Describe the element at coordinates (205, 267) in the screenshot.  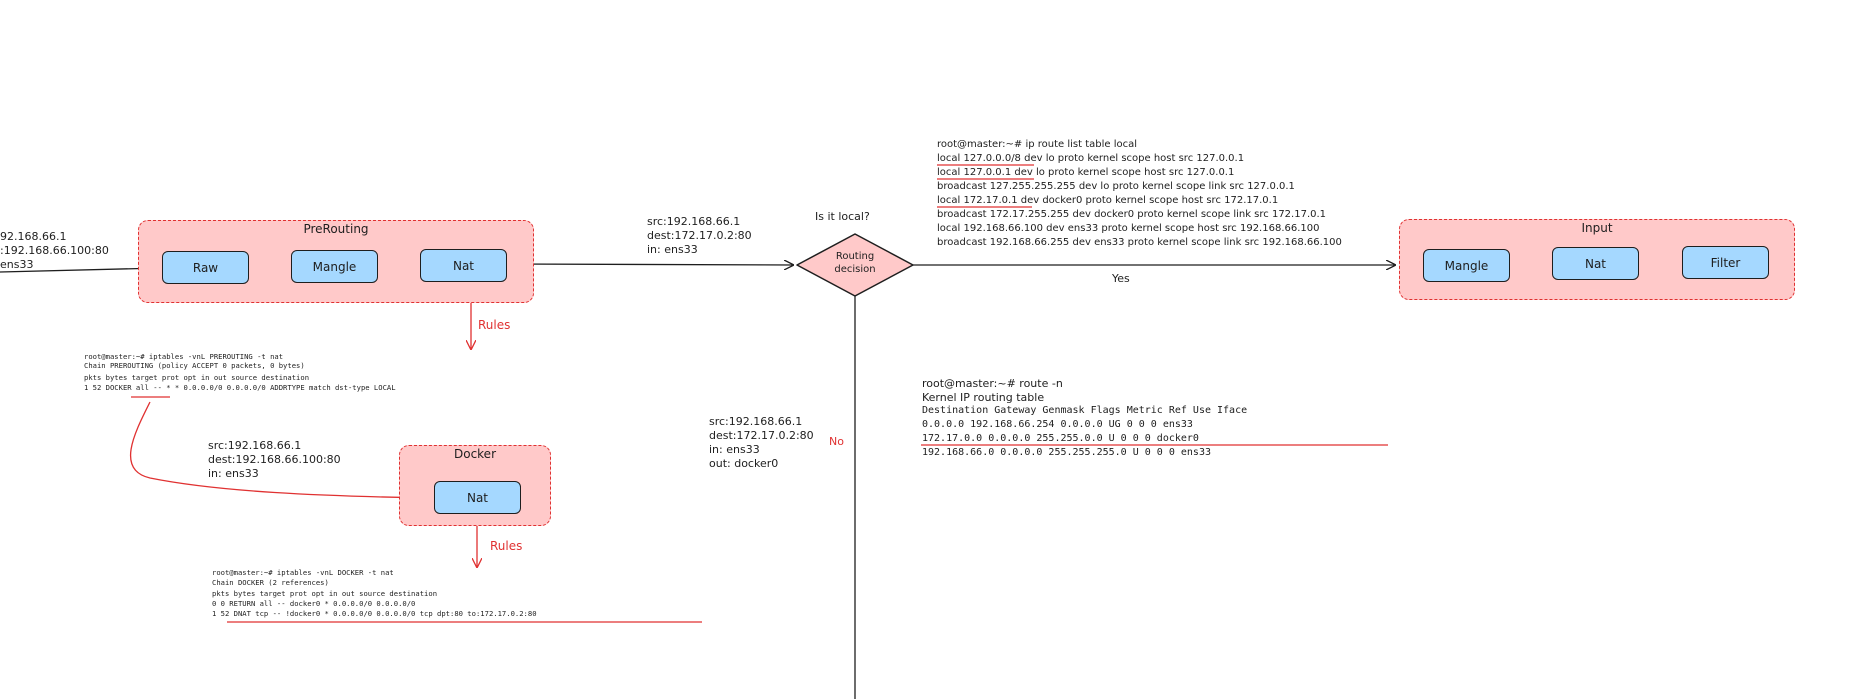
I see `prerouting-raw-node: Raw` at that location.